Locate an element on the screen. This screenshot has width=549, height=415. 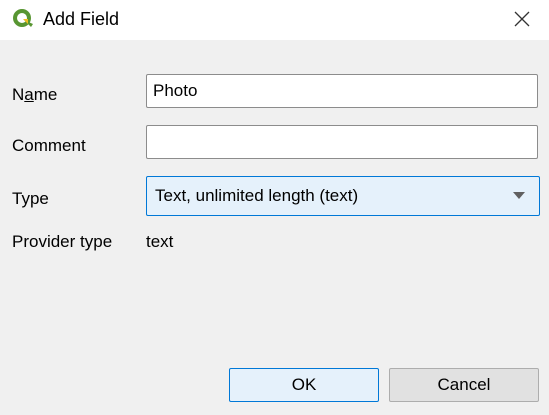
comment-input is located at coordinates (342, 142).